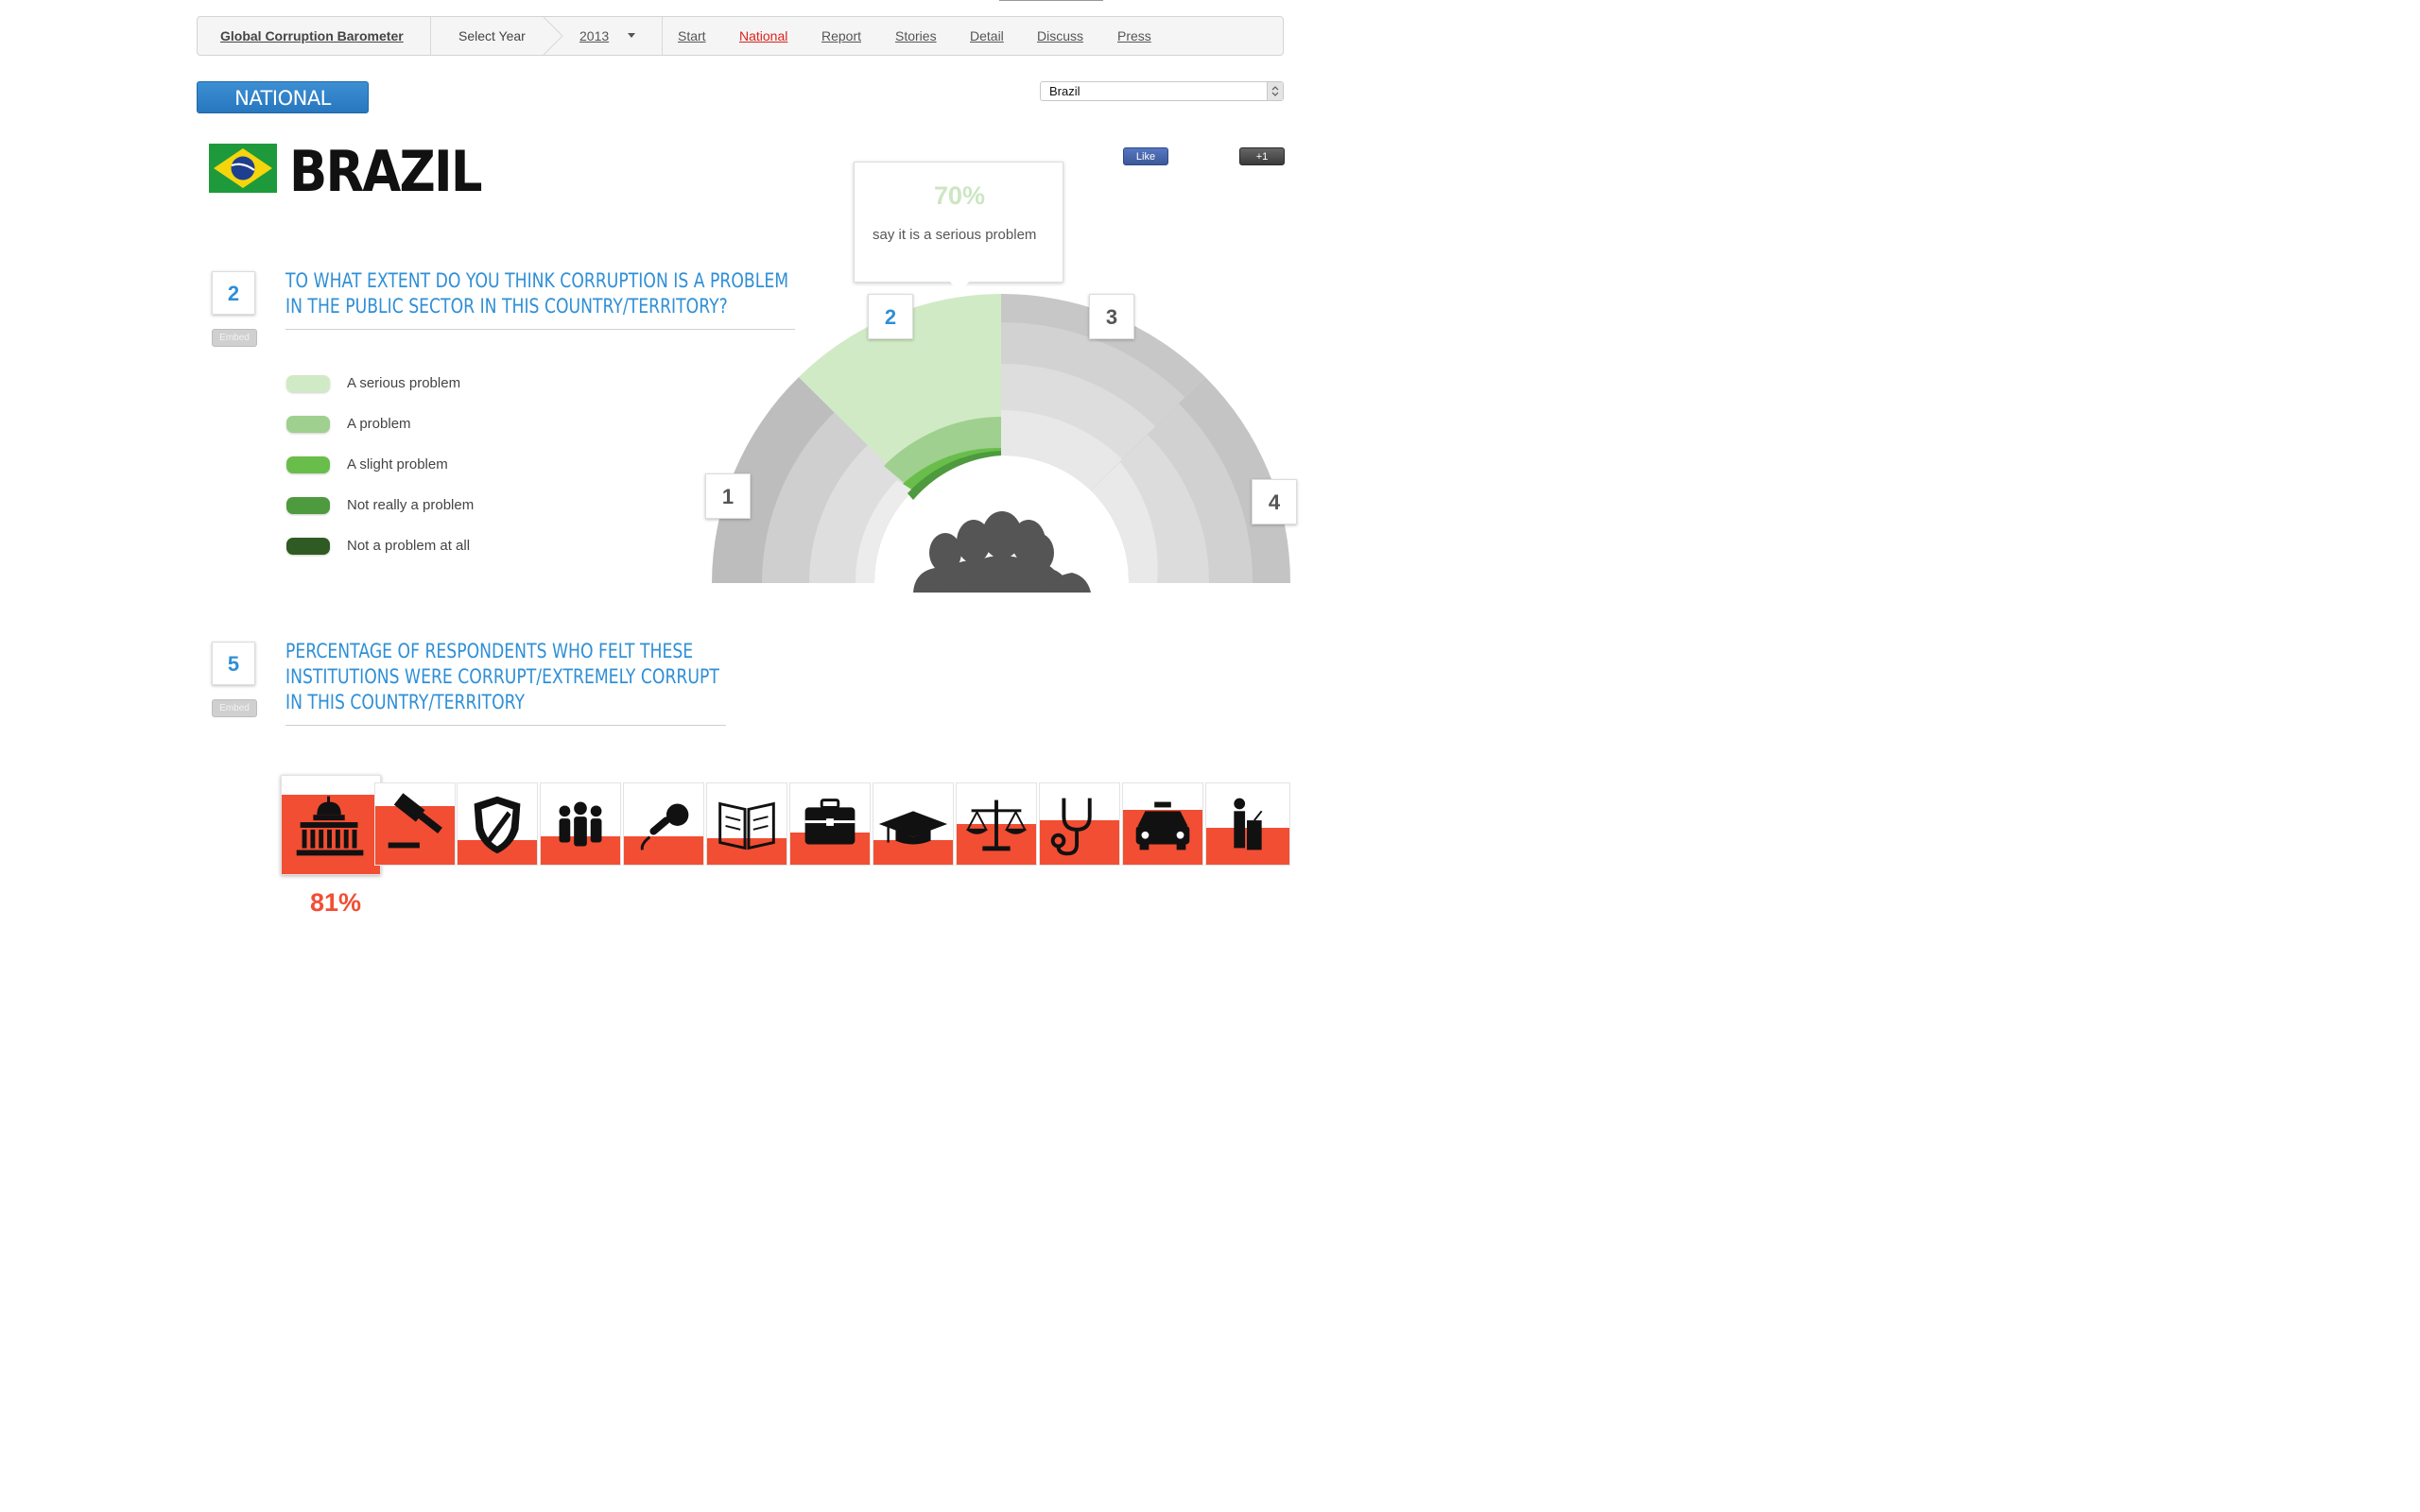 The image size is (2420, 1512). Describe the element at coordinates (492, 35) in the screenshot. I see `select-year-label: Select Year` at that location.